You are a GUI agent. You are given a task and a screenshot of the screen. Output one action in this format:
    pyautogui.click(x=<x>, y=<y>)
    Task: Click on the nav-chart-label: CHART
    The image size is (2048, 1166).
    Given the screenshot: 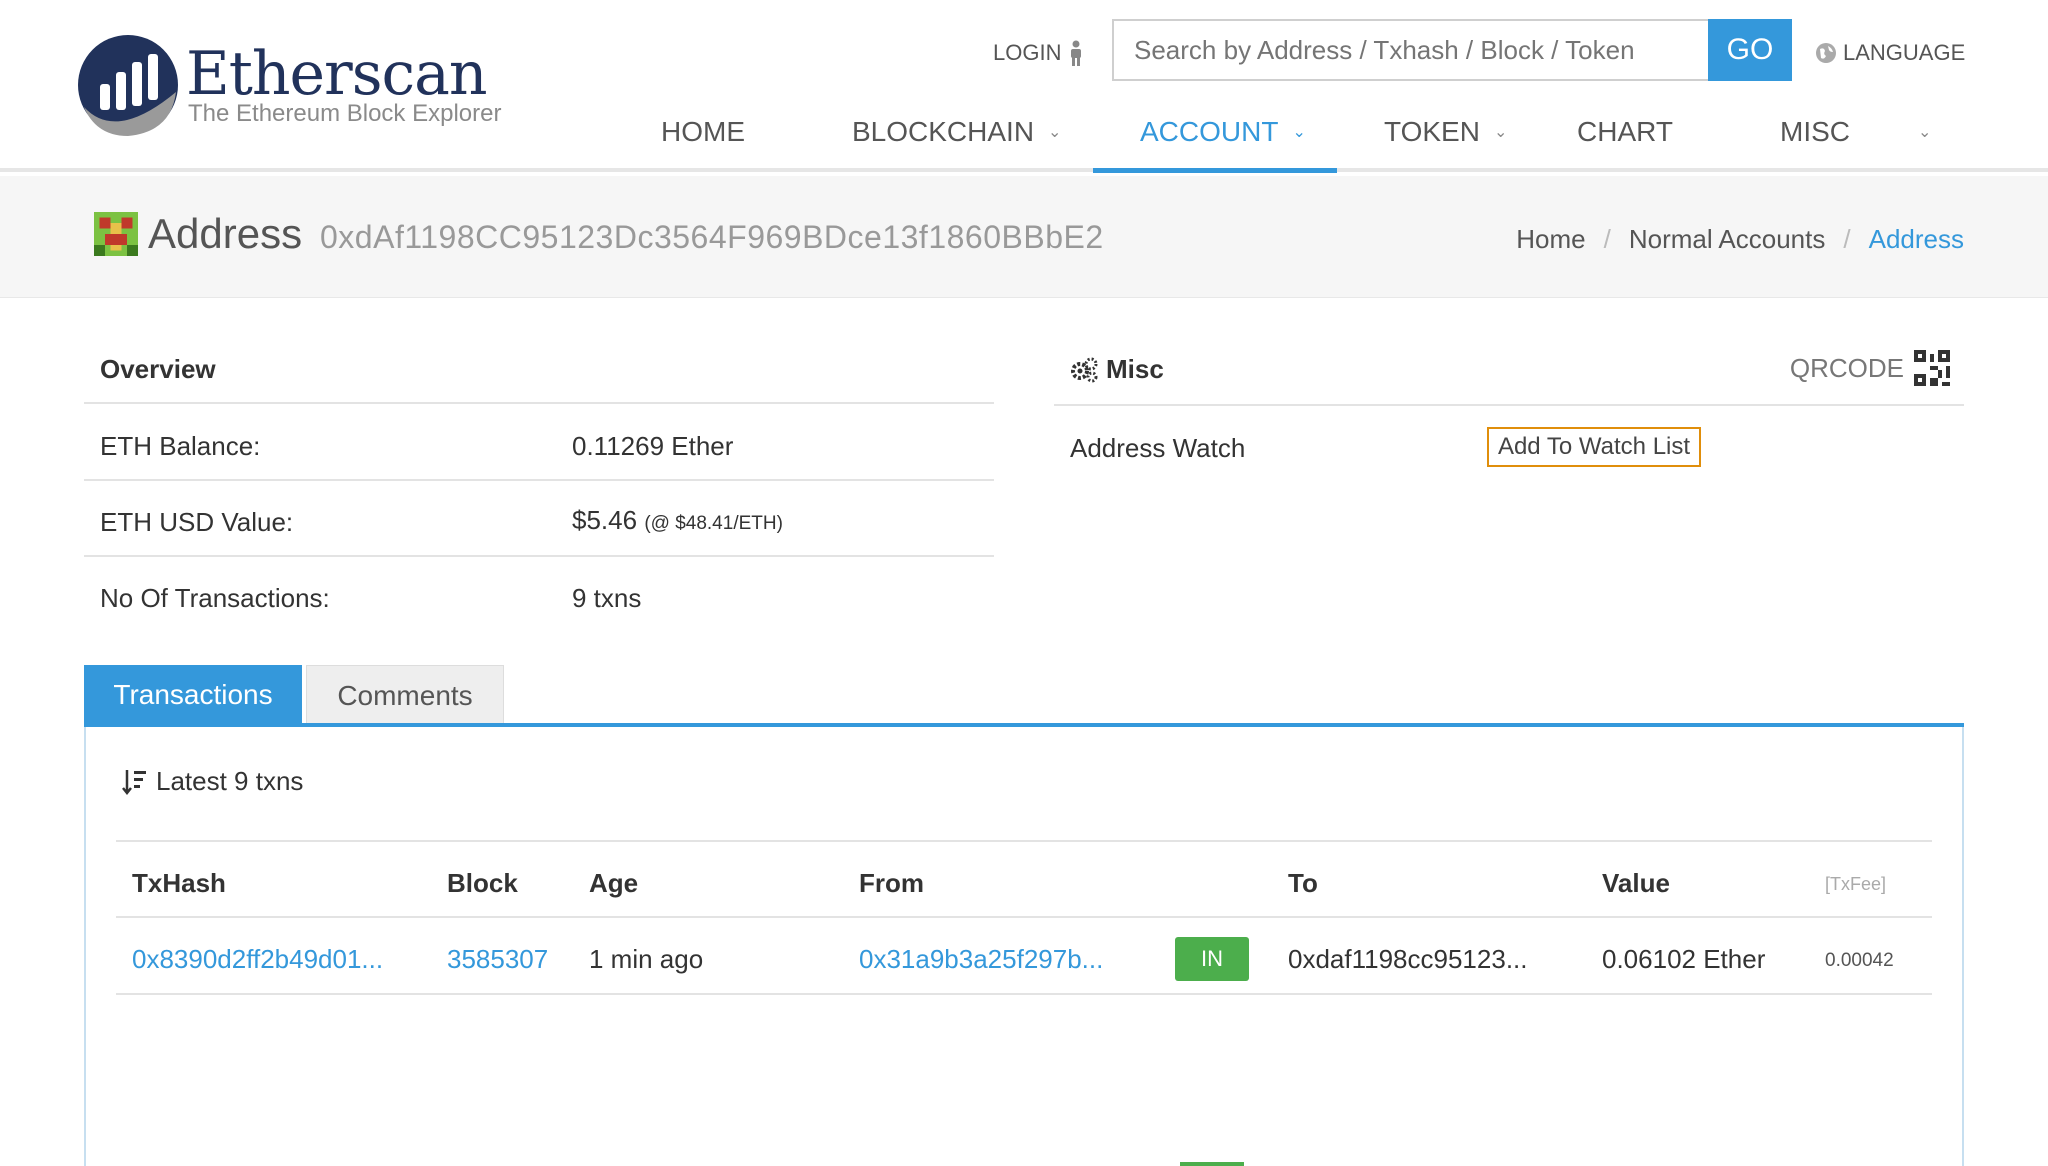 What is the action you would take?
    pyautogui.click(x=1625, y=131)
    